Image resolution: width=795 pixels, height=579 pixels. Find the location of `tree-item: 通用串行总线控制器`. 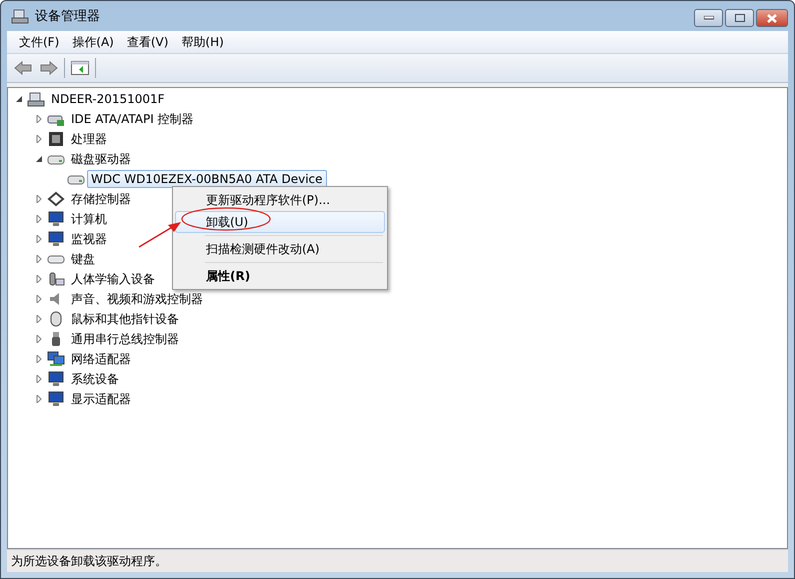

tree-item: 通用串行总线控制器 is located at coordinates (125, 339).